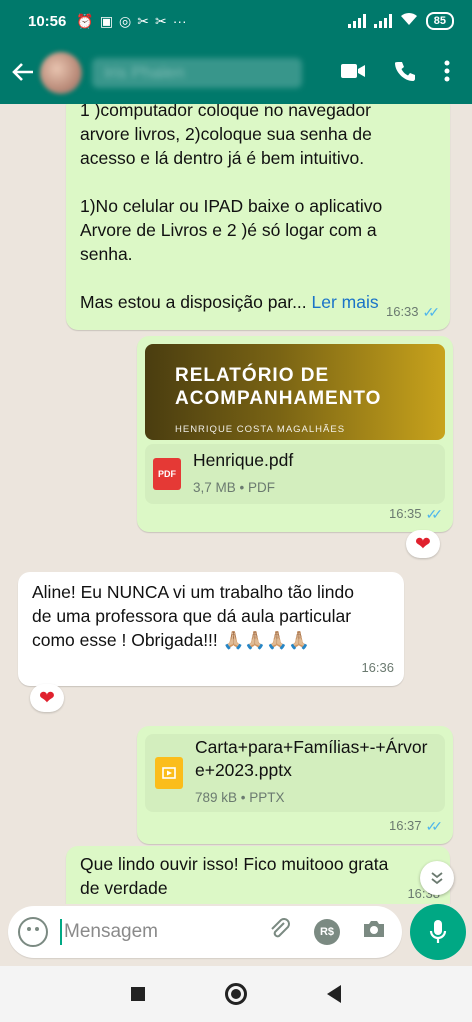 The image size is (472, 1022). What do you see at coordinates (197, 73) in the screenshot?
I see `contact-name: Iris Phalen` at bounding box center [197, 73].